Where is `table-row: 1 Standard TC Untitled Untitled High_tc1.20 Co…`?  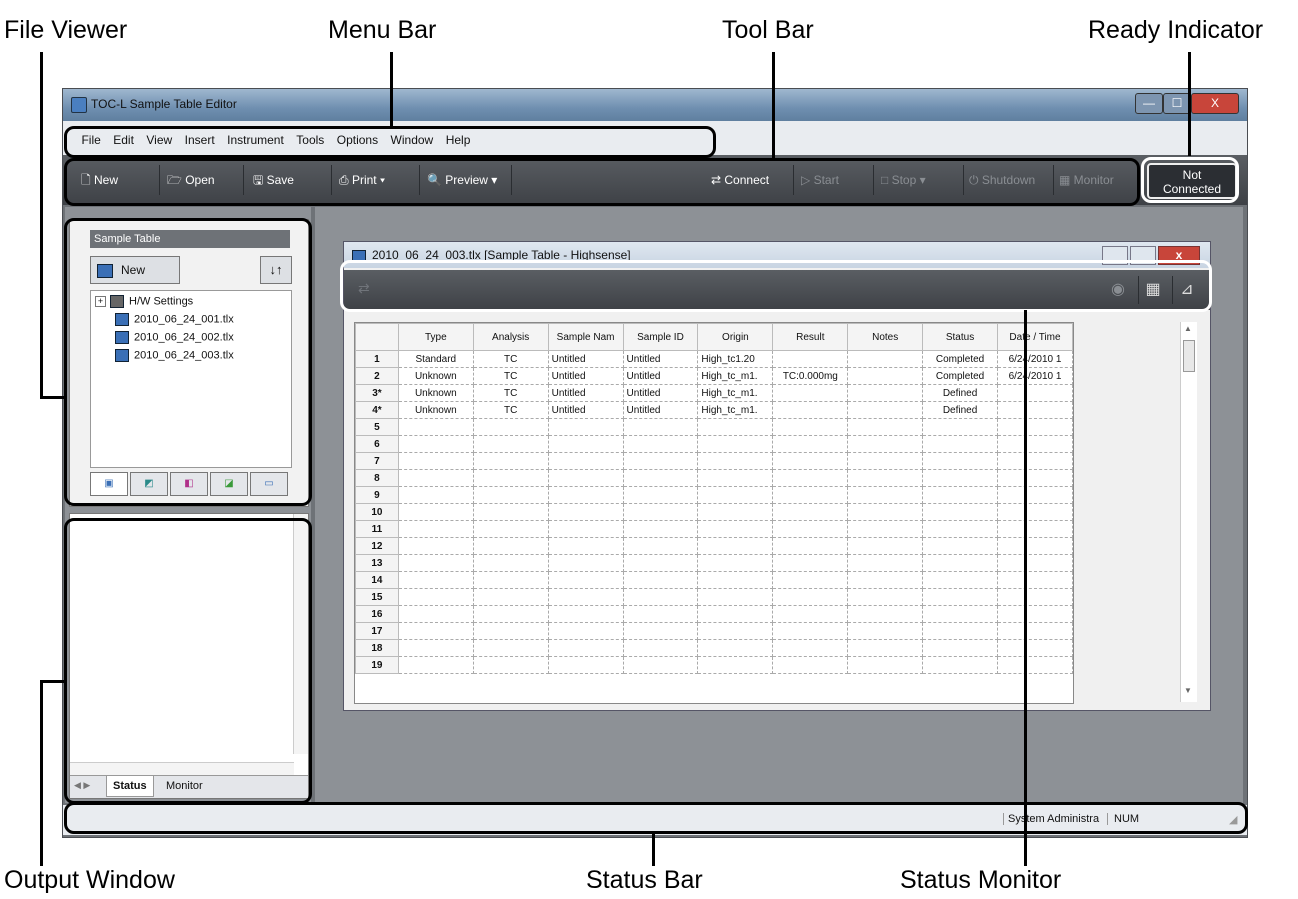 table-row: 1 Standard TC Untitled Untitled High_tc1.20 Co… is located at coordinates (714, 359).